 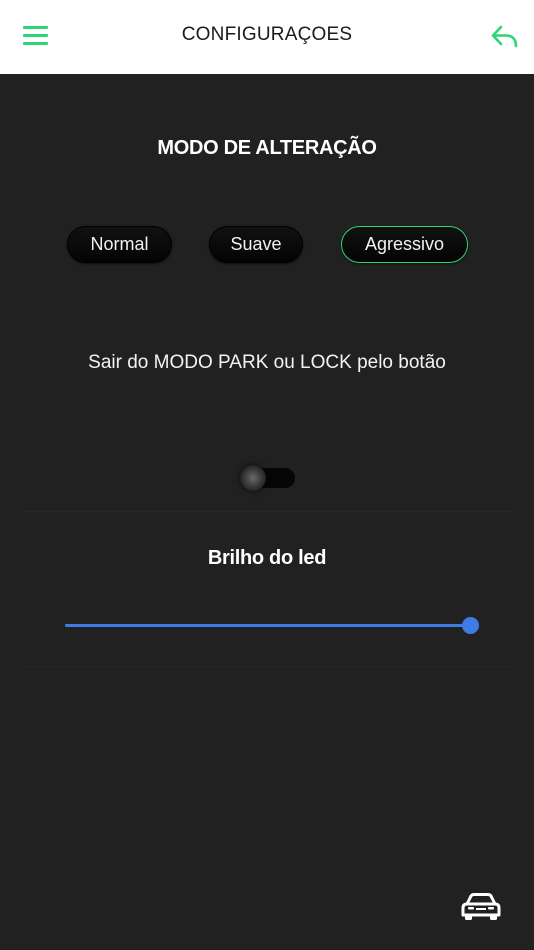 What do you see at coordinates (268, 478) in the screenshot?
I see `park-lock-toggle` at bounding box center [268, 478].